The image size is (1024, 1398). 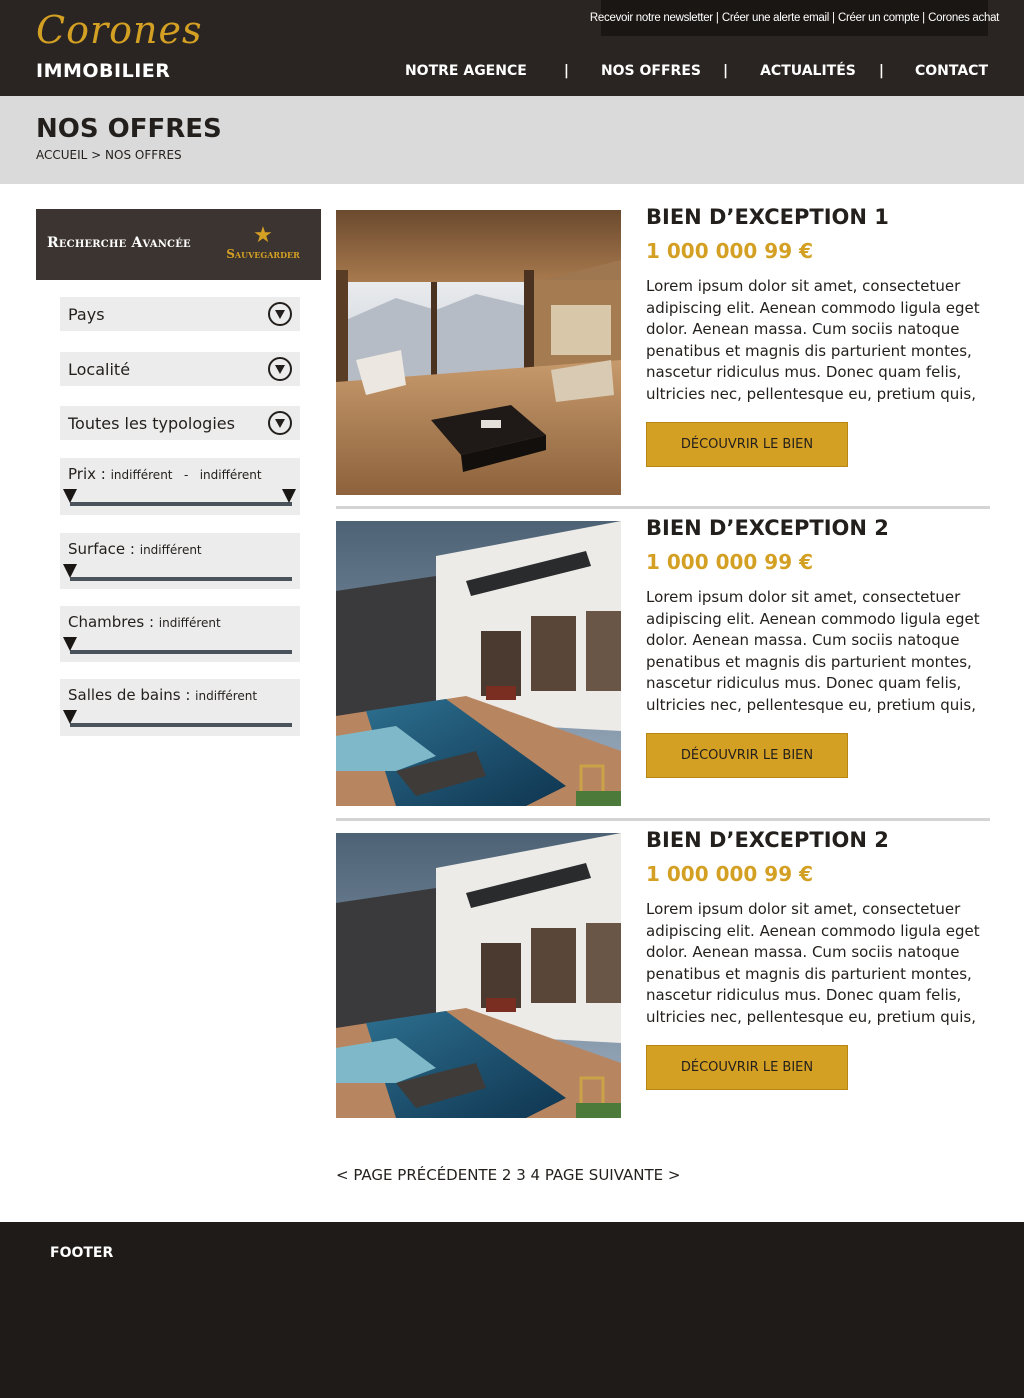 I want to click on pagination: < PAGE PRÉCÉDENTE 2 3 4 PAGE SUIVANTE >, so click(x=508, y=1175).